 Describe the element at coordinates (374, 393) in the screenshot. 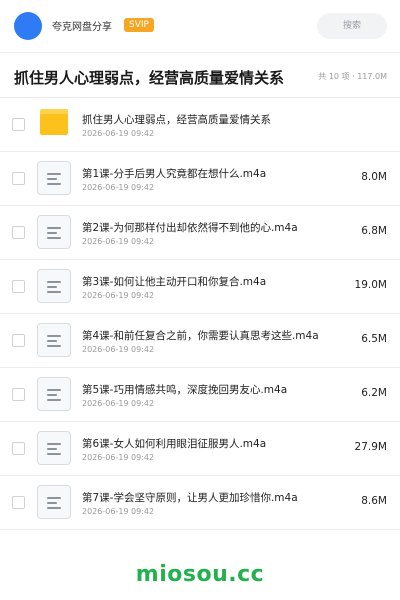

I see `item-size: 6.2M` at that location.